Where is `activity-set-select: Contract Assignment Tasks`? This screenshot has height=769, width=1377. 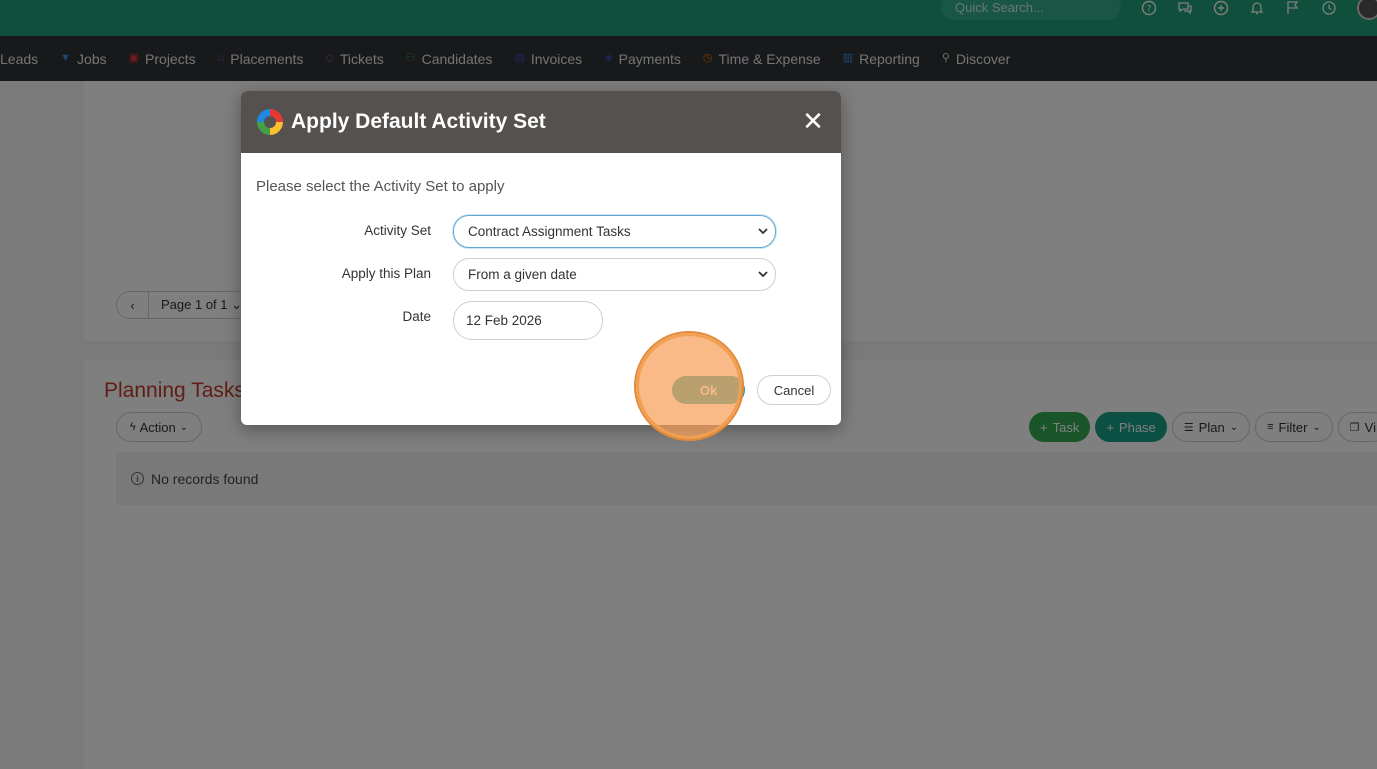
activity-set-select: Contract Assignment Tasks is located at coordinates (614, 231).